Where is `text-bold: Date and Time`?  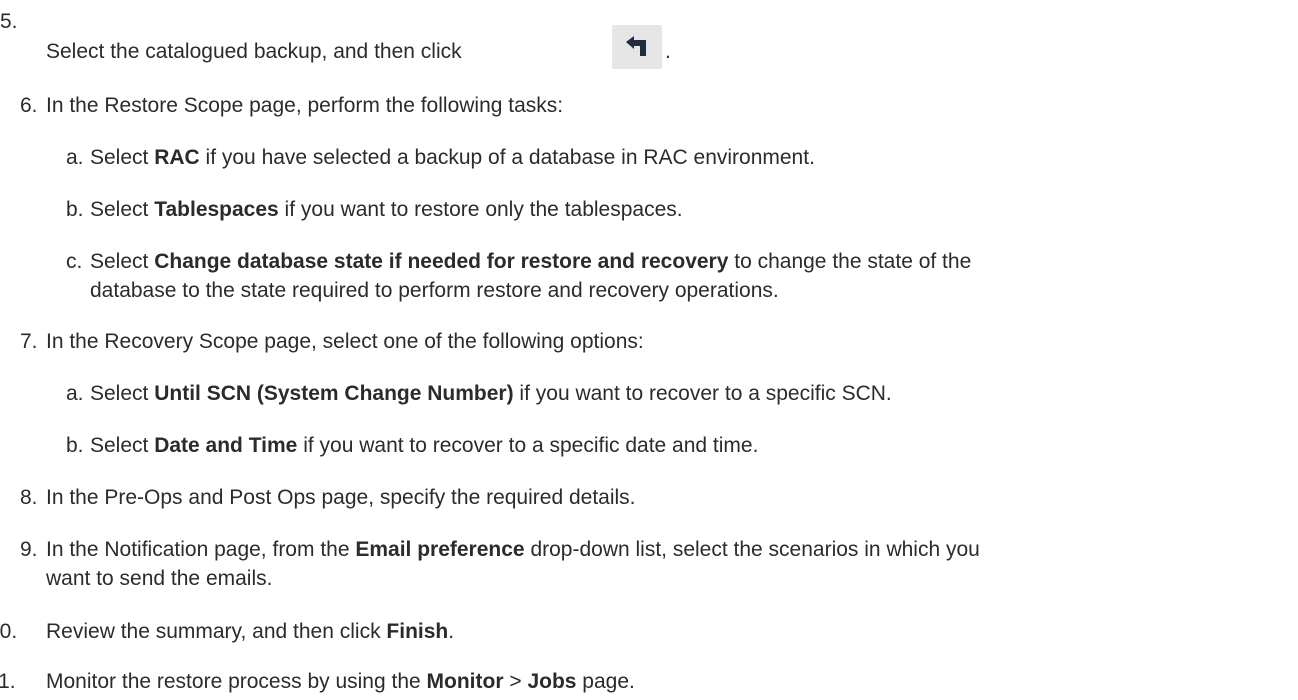 text-bold: Date and Time is located at coordinates (226, 445).